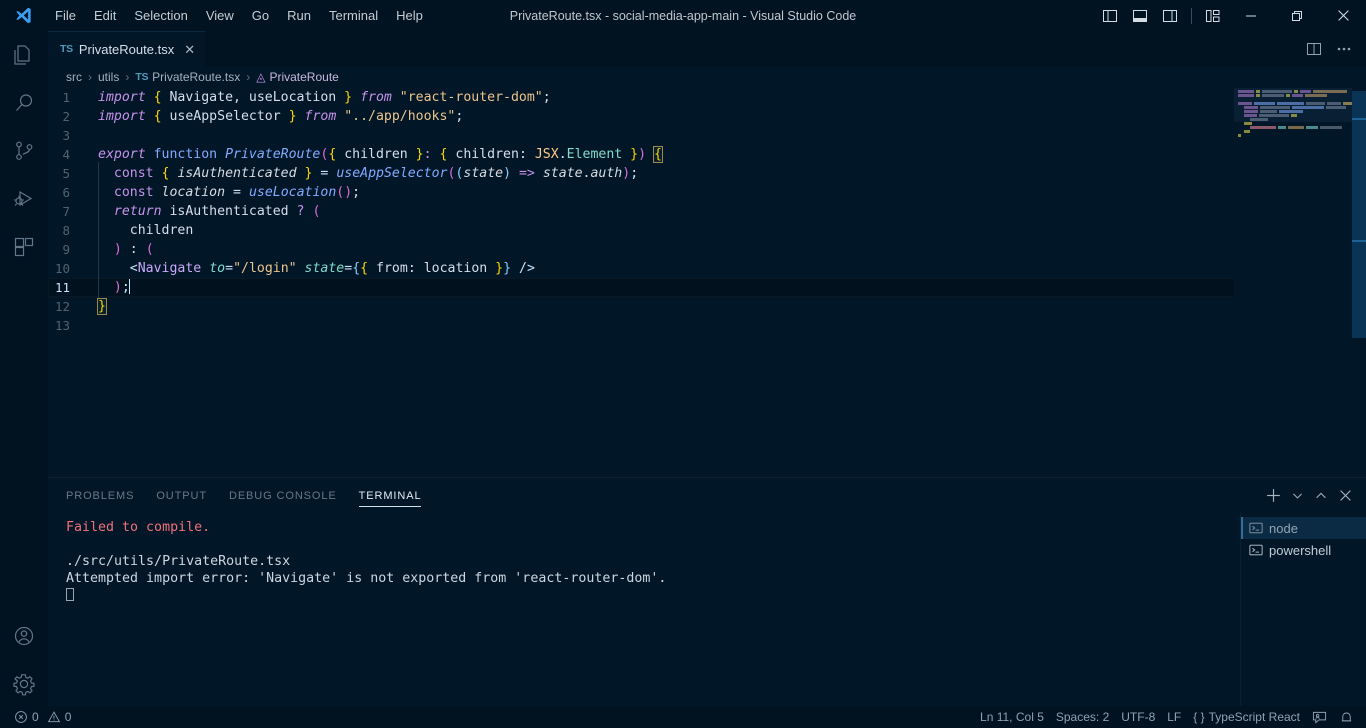 The height and width of the screenshot is (728, 1366). I want to click on status-language-mode: { } TypeScript React, so click(1246, 717).